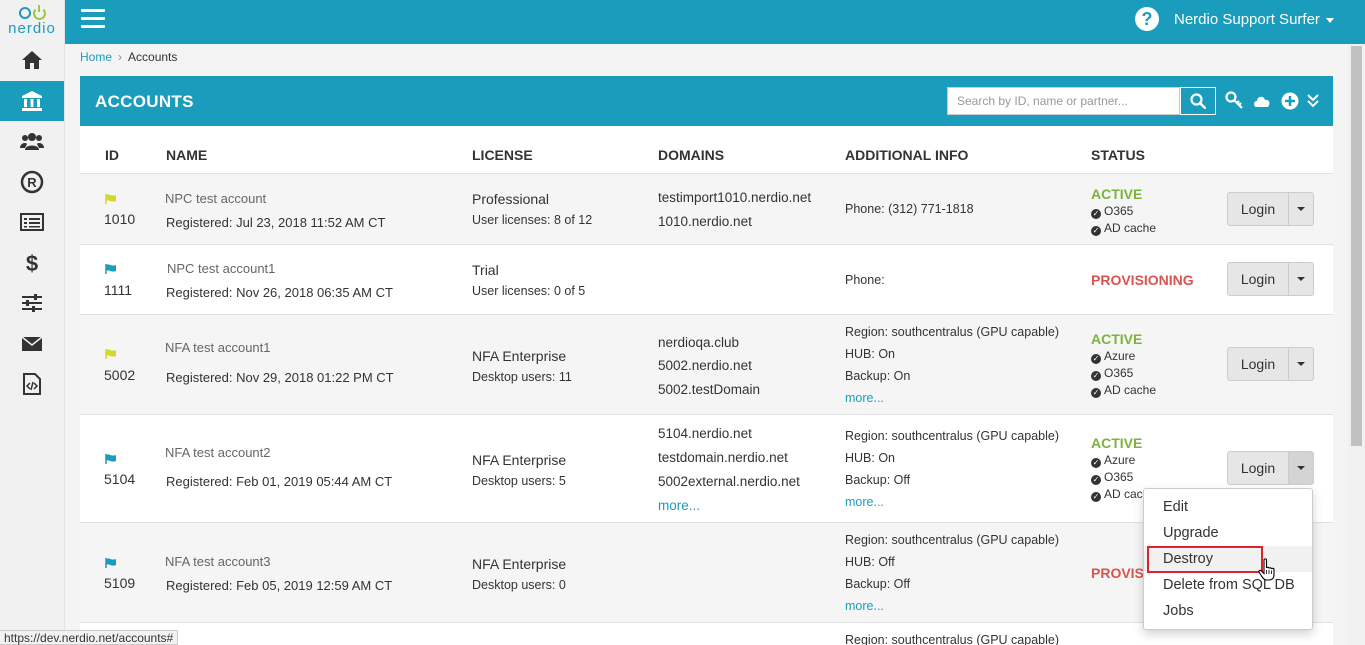  Describe the element at coordinates (1356, 246) in the screenshot. I see `scrollbar-thumb` at that location.